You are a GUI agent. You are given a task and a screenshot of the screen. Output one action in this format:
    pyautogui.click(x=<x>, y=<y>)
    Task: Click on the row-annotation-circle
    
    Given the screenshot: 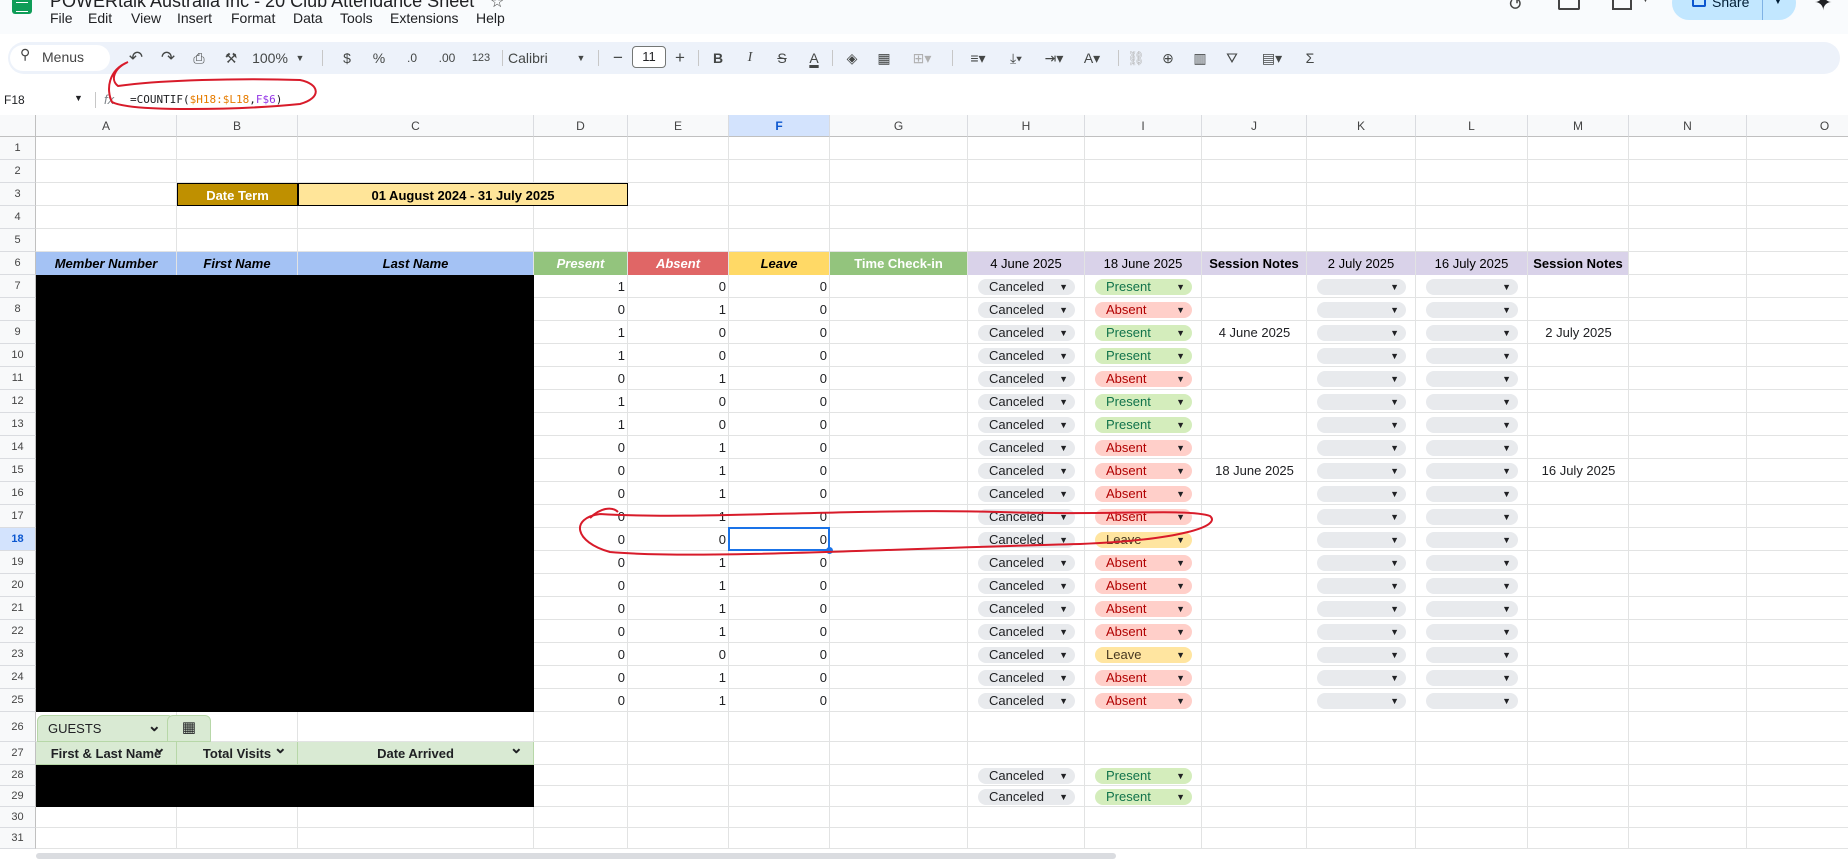 What is the action you would take?
    pyautogui.click(x=896, y=533)
    